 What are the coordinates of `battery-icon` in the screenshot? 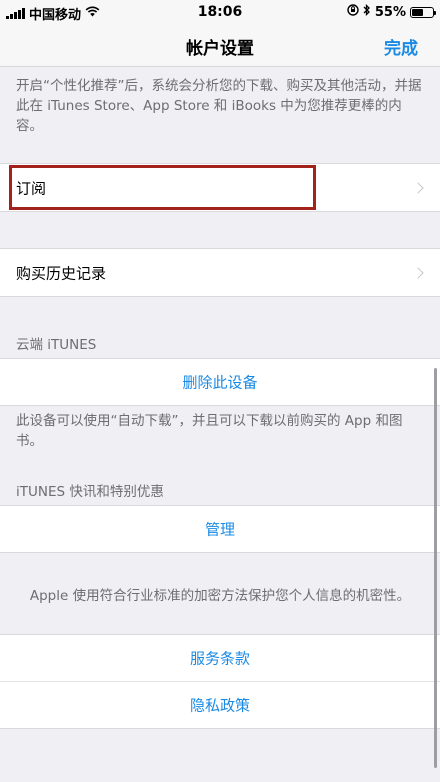 It's located at (423, 12).